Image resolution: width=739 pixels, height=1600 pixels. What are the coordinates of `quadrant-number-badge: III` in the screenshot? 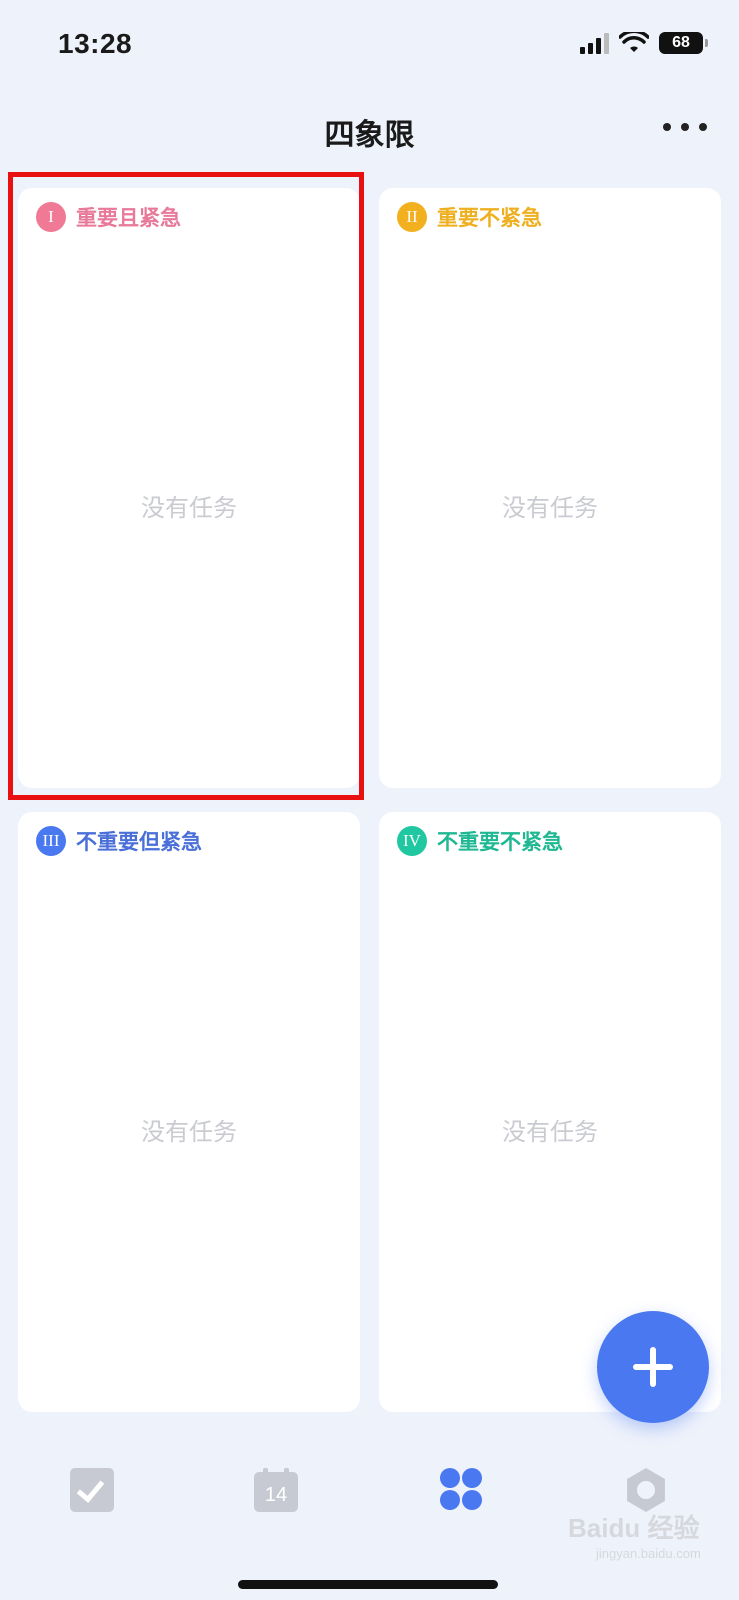 It's located at (51, 841).